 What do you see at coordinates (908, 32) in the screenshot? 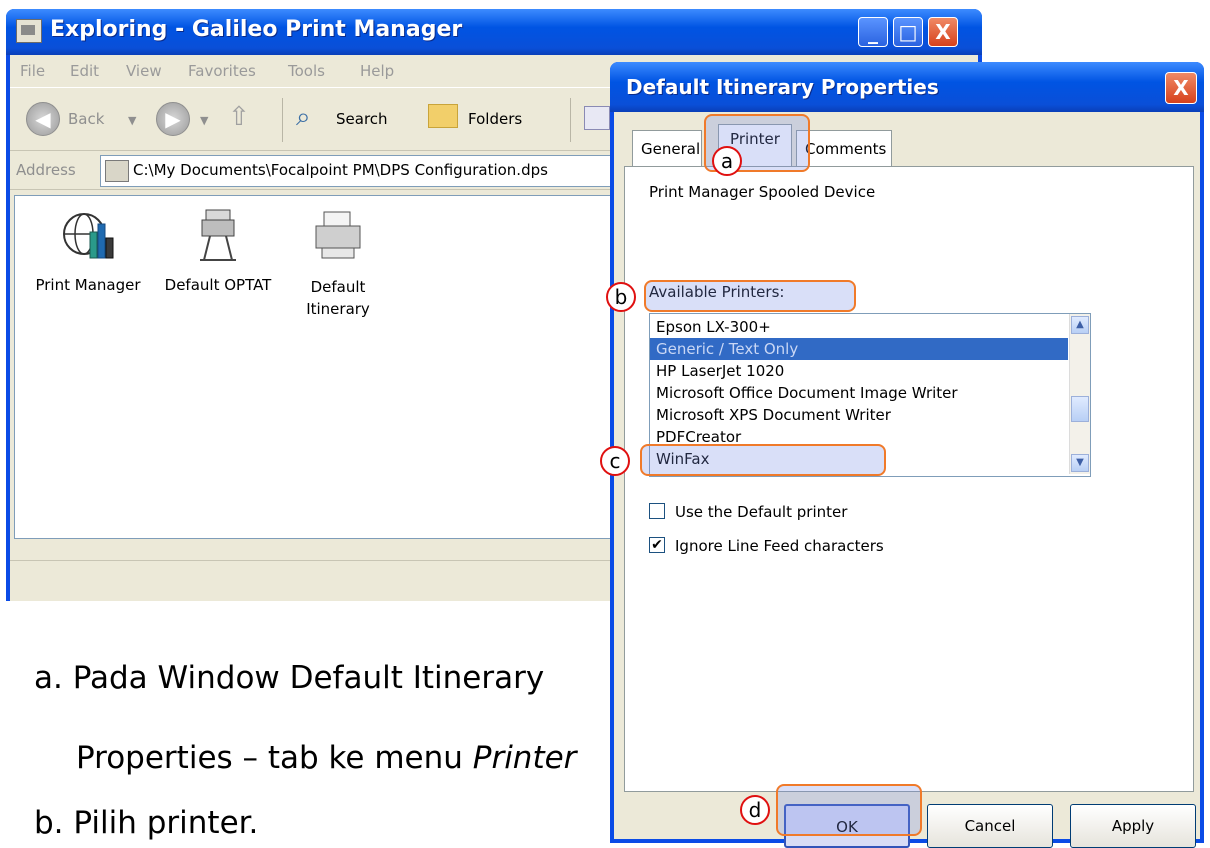
I see `maximize-button: □` at bounding box center [908, 32].